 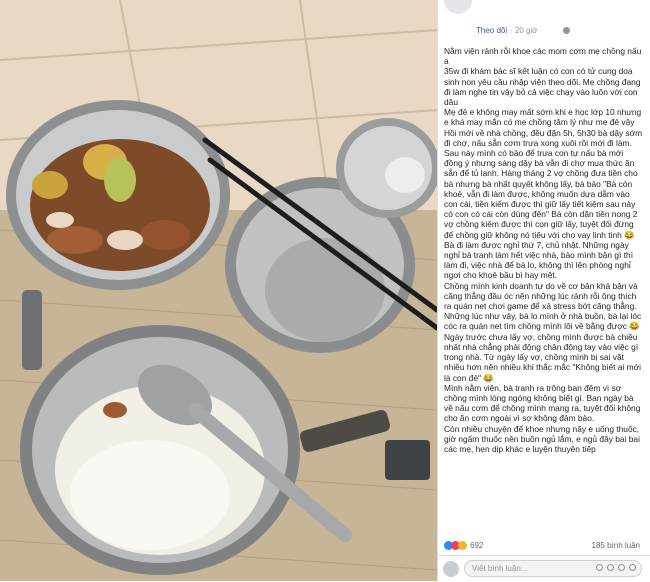 What do you see at coordinates (544, 547) in the screenshot?
I see `reactions-bar: 692 185 bình luận` at bounding box center [544, 547].